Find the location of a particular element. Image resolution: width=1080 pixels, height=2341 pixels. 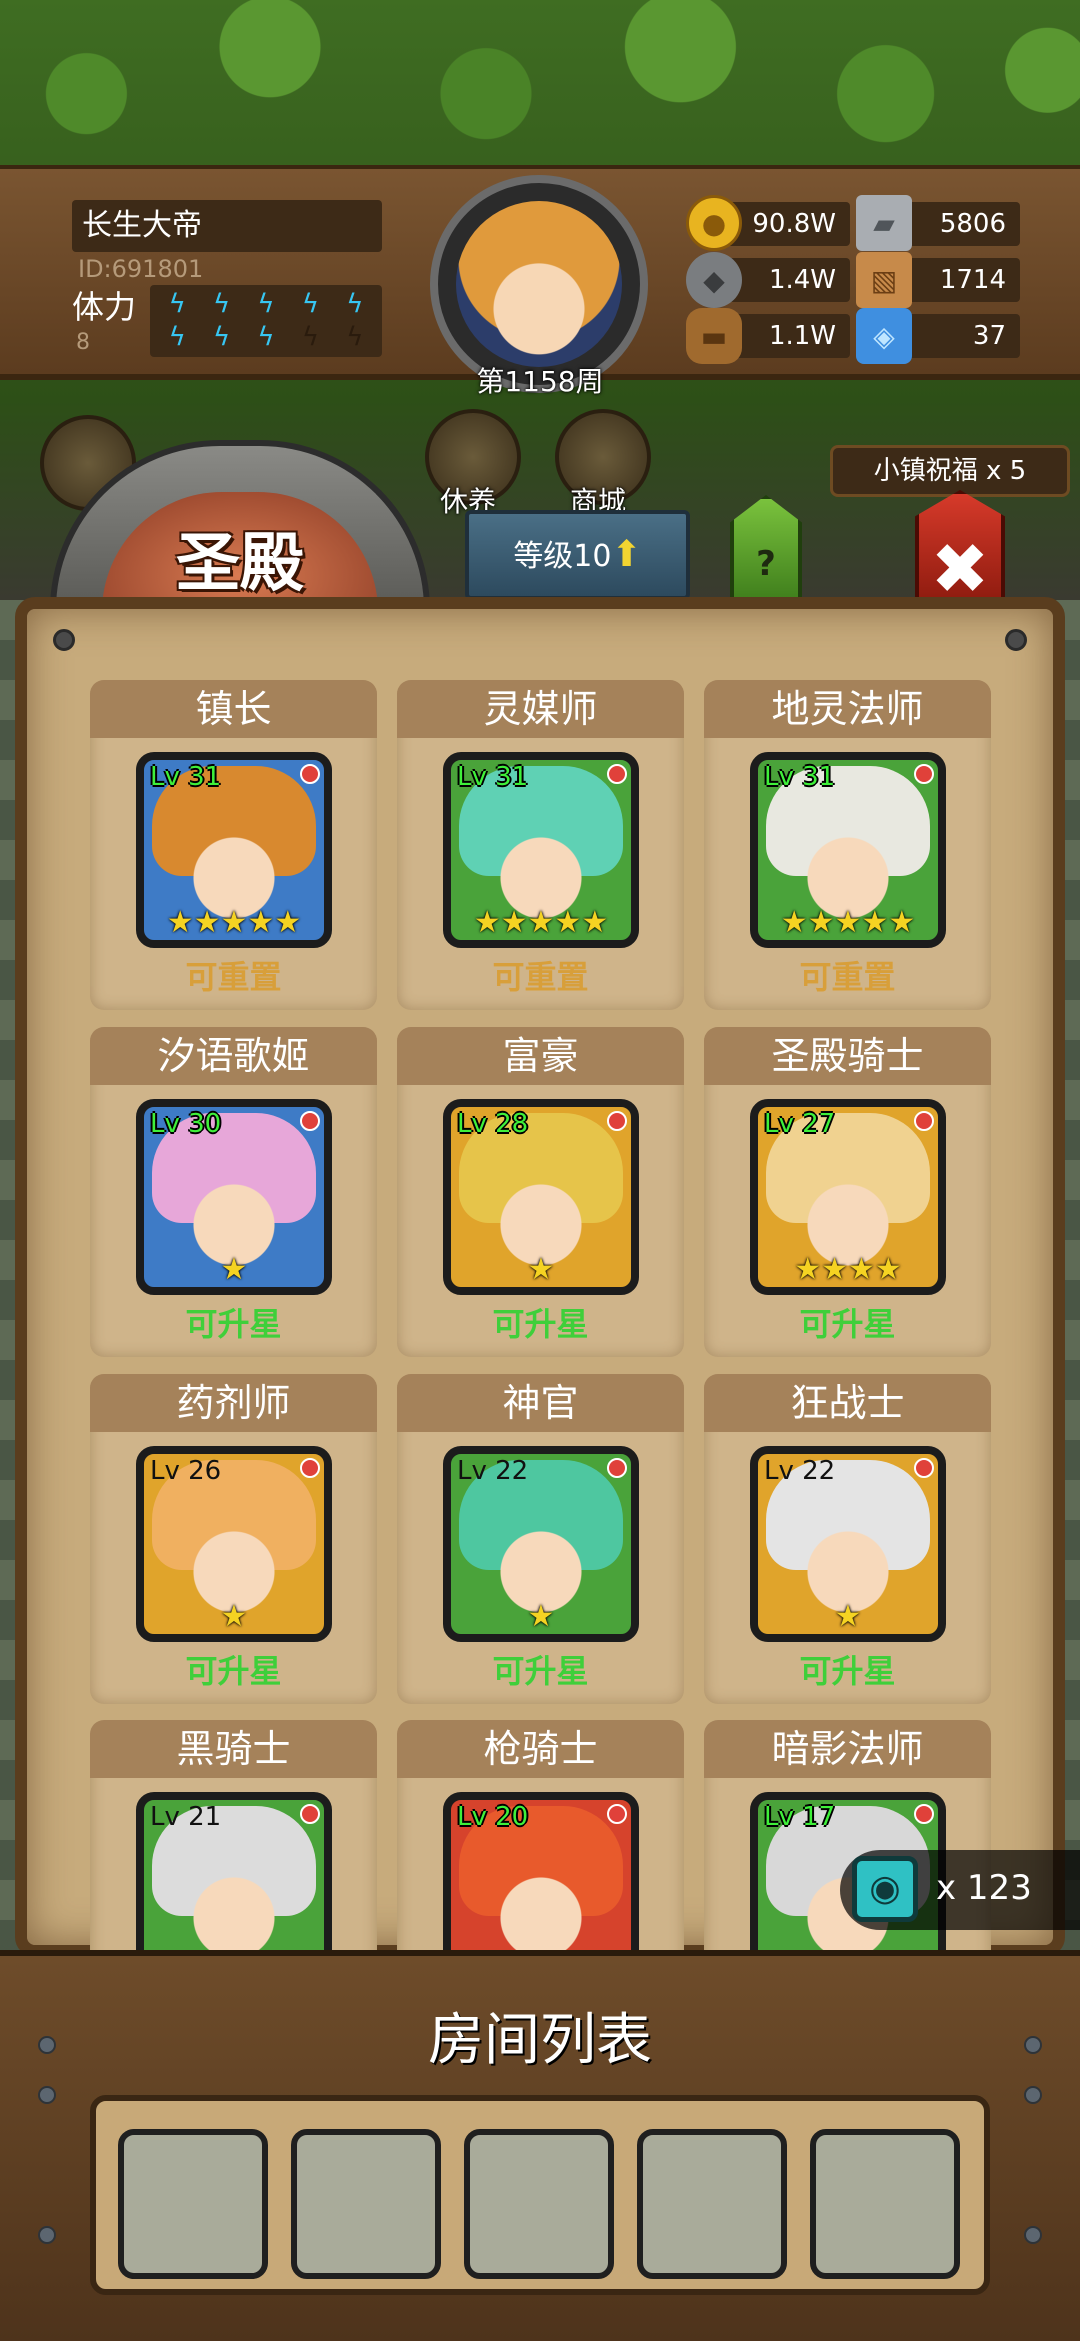

hero-portrait: Lv 28 ★ is located at coordinates (541, 1197).